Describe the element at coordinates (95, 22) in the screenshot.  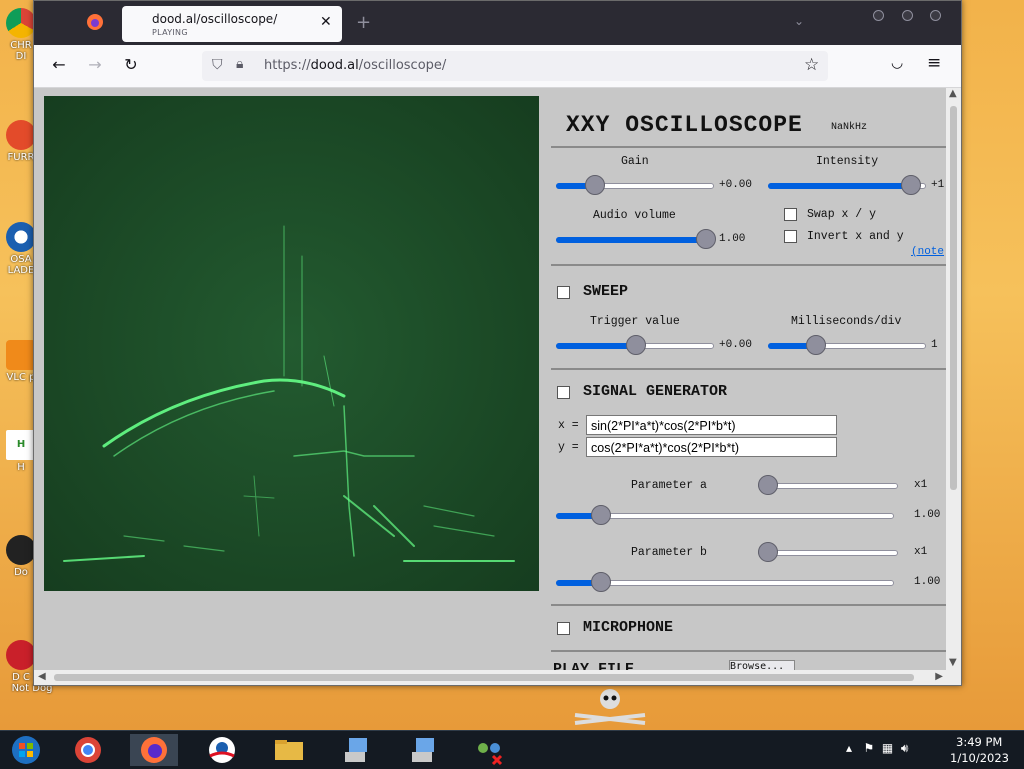
I see `firefox-view-icon` at that location.